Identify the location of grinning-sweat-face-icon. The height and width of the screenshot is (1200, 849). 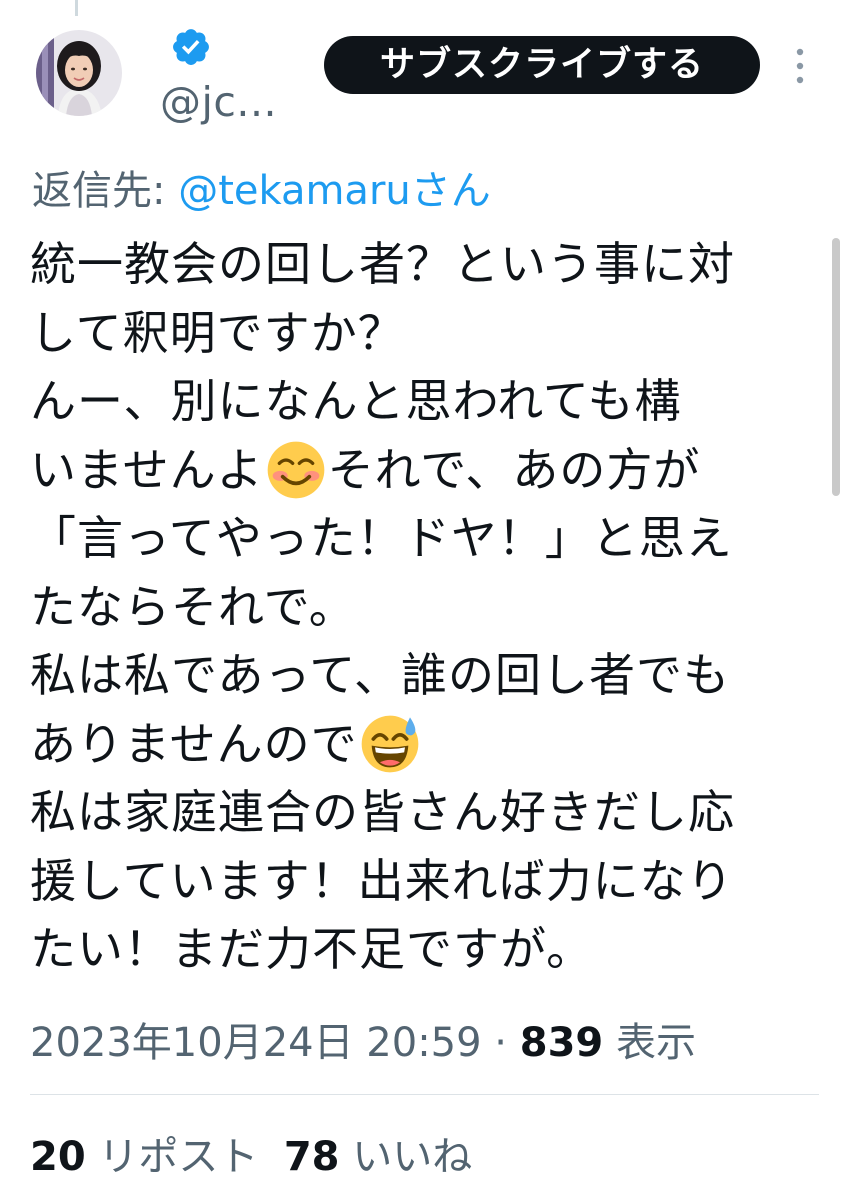
(389, 744).